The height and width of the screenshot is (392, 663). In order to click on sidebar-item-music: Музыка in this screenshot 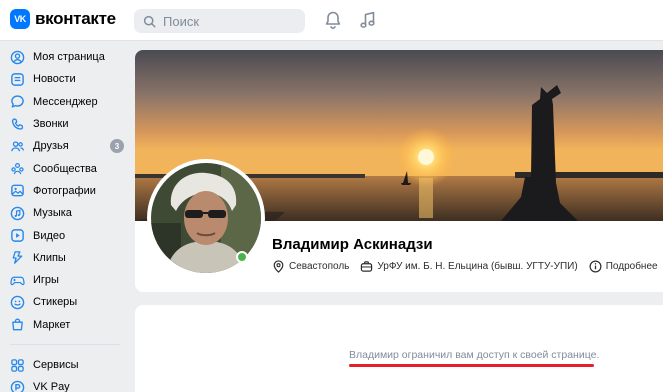, I will do `click(65, 213)`.